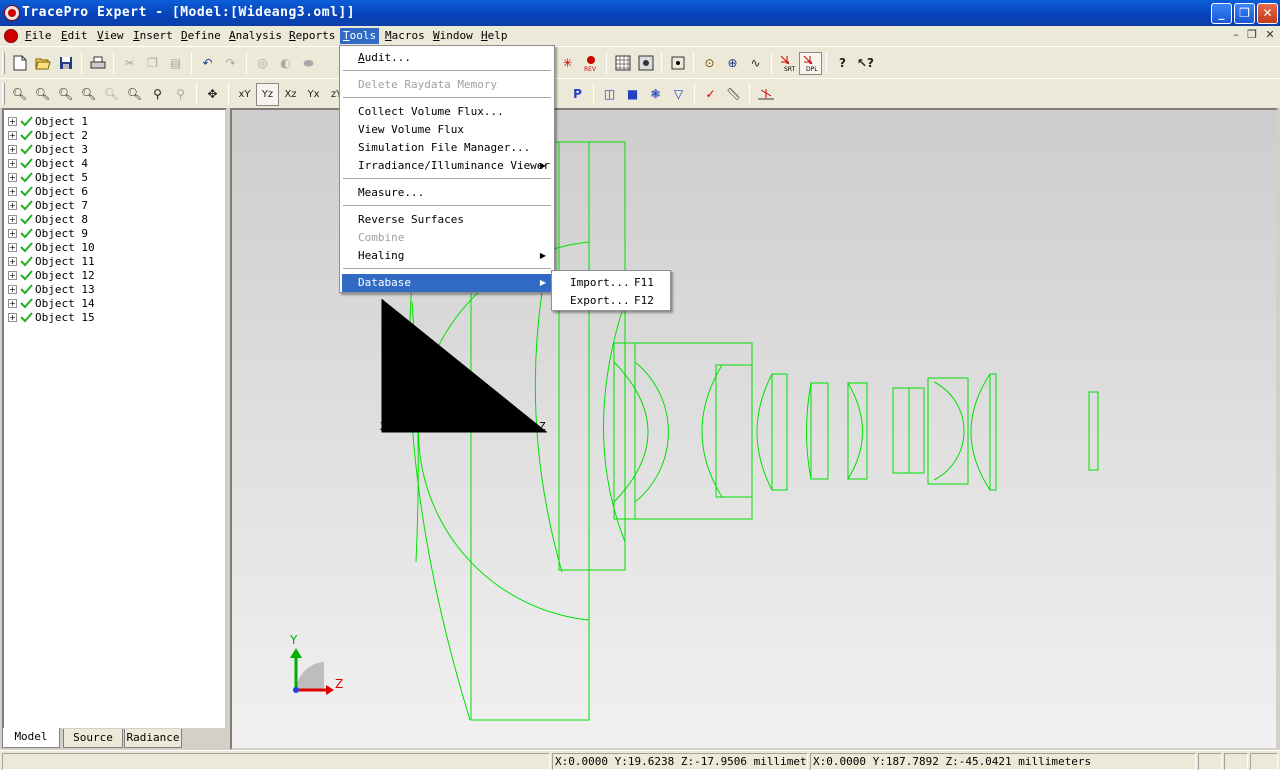  Describe the element at coordinates (447, 256) in the screenshot. I see `menu-item-healing: Healing ▶` at that location.